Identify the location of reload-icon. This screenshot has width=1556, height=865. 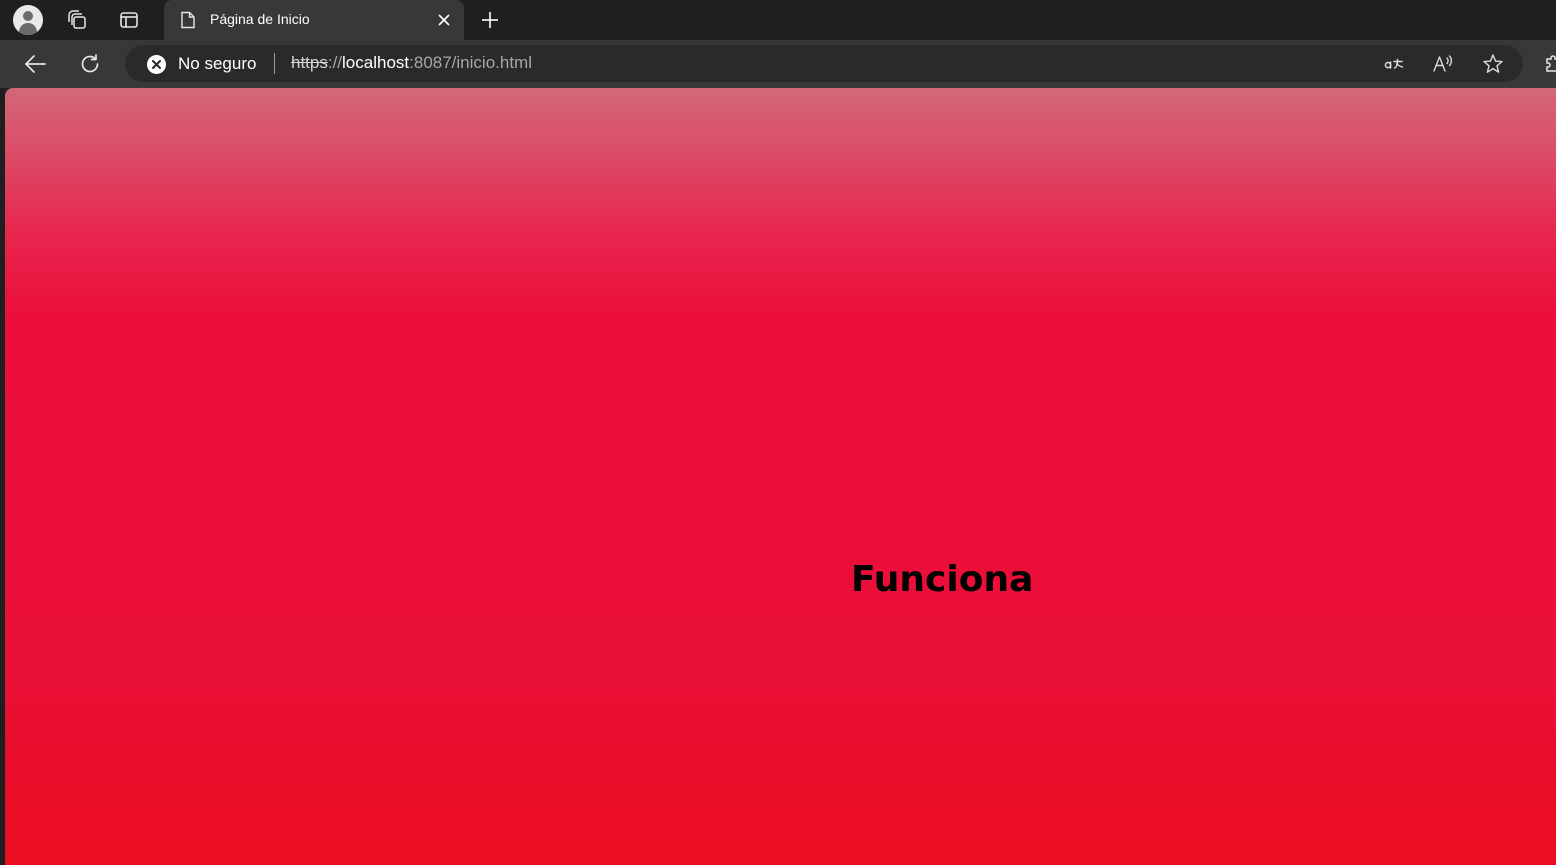
(90, 63).